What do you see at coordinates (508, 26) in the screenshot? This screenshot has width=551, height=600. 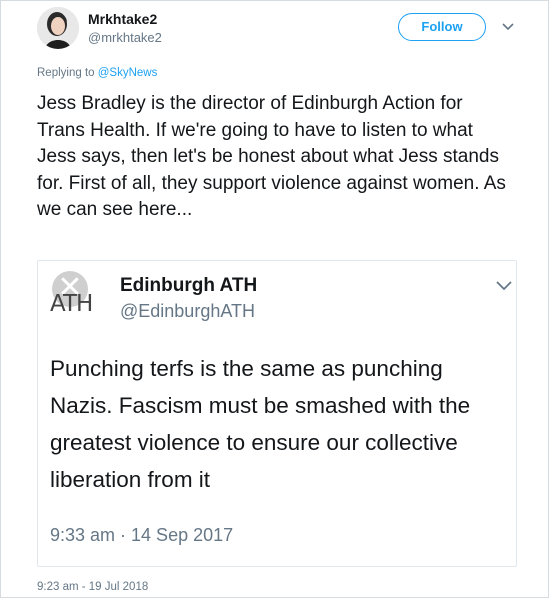 I see `chevron-down-icon` at bounding box center [508, 26].